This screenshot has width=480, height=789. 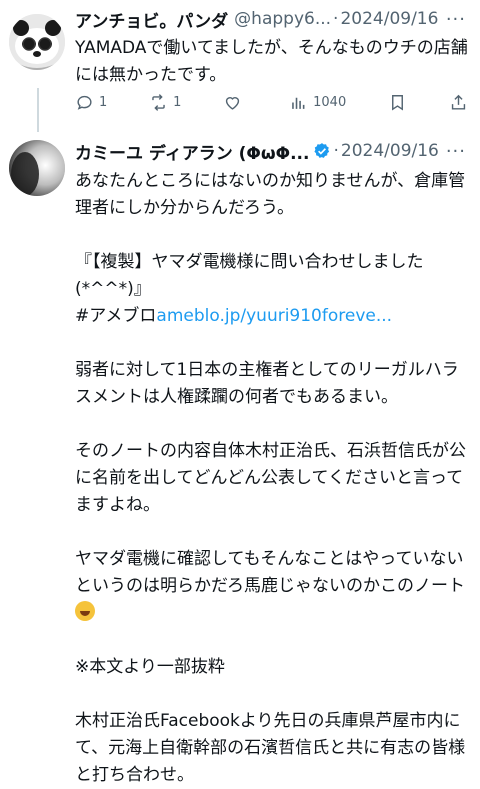 I want to click on views-button: 1040, so click(x=317, y=102).